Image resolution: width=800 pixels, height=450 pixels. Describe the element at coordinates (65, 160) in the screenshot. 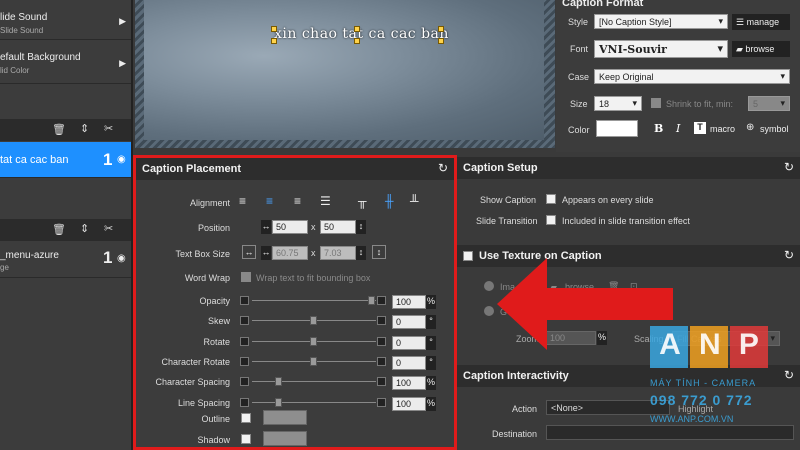

I see `layer-item-caption: tat ca cac ban 1 ◉` at that location.